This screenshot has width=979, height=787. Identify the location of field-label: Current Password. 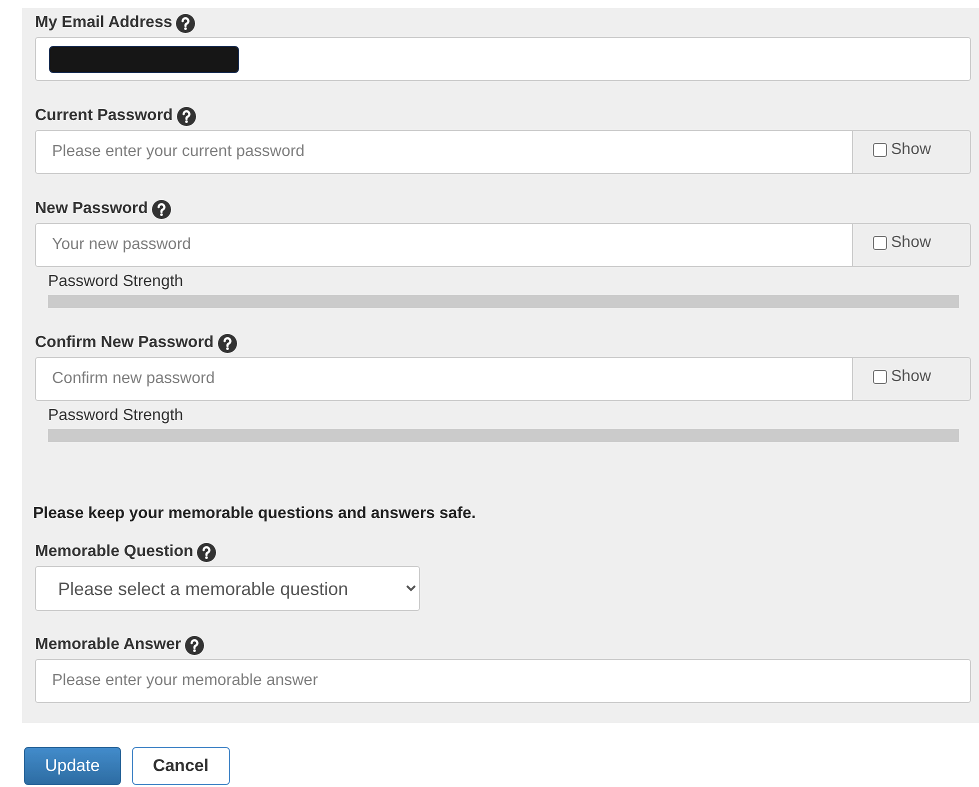
(104, 116).